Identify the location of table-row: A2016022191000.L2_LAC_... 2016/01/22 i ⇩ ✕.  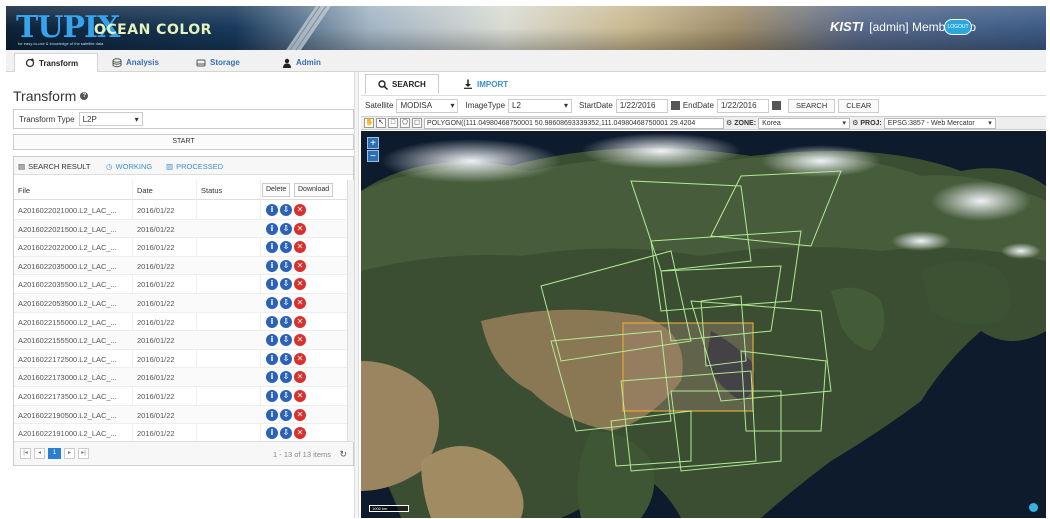
(180, 433).